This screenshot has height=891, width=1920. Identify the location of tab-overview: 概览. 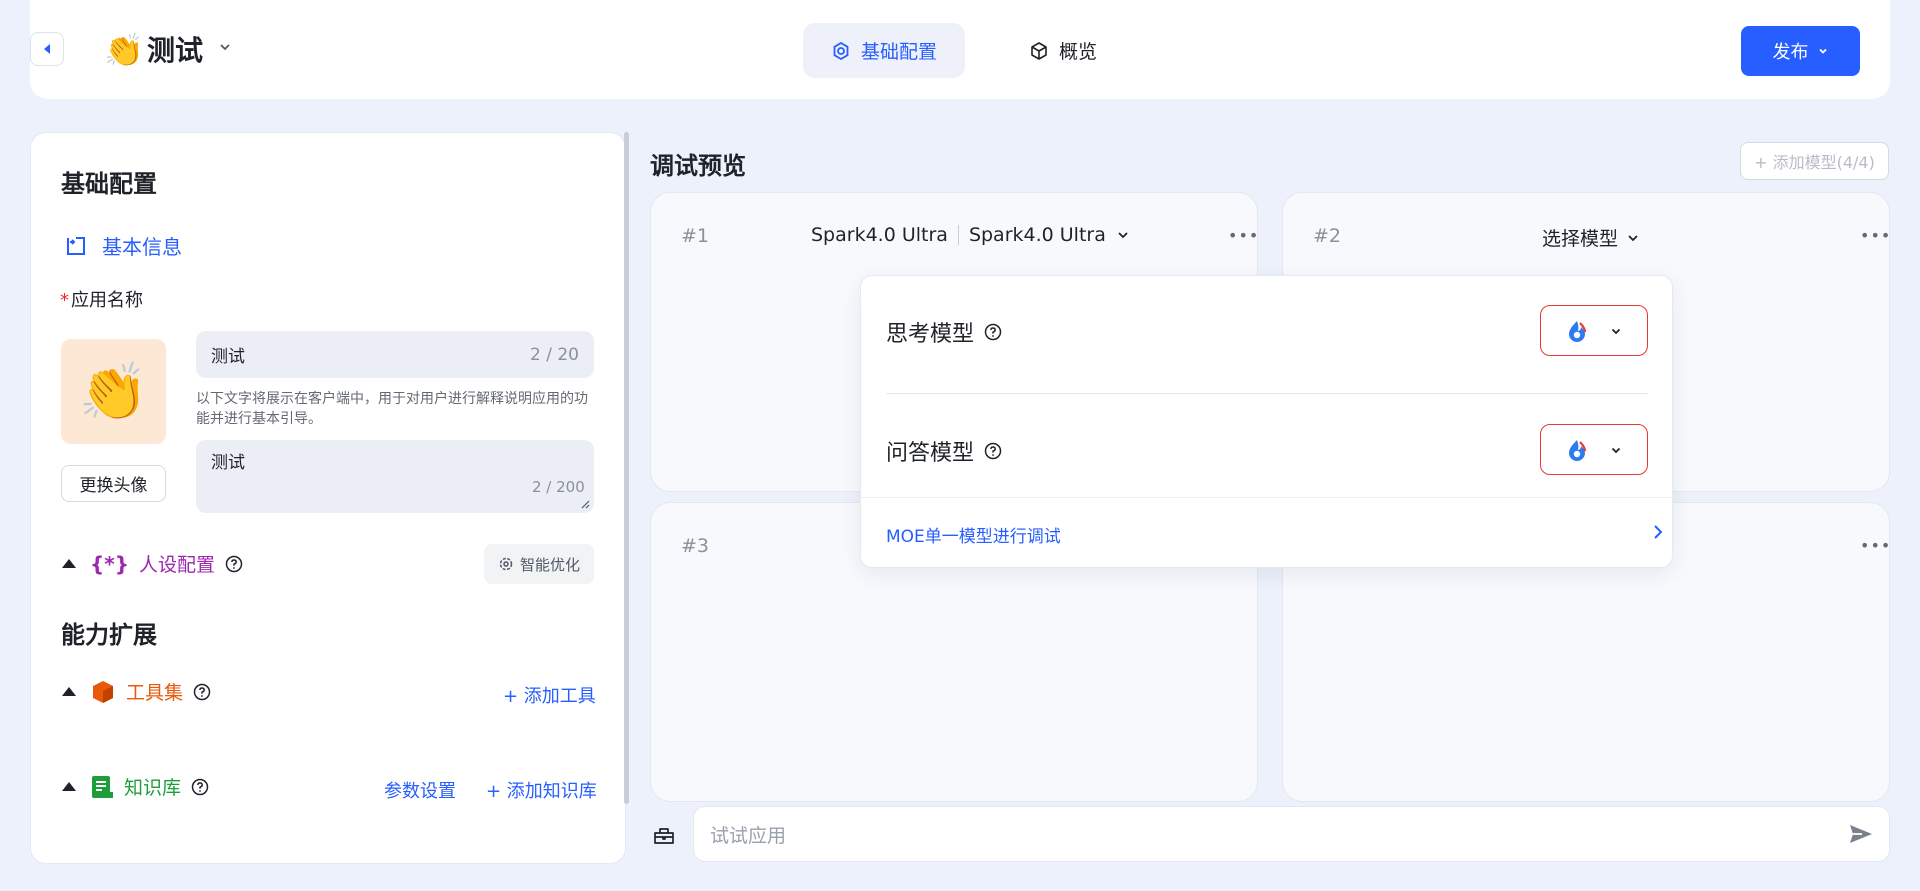
(1063, 50).